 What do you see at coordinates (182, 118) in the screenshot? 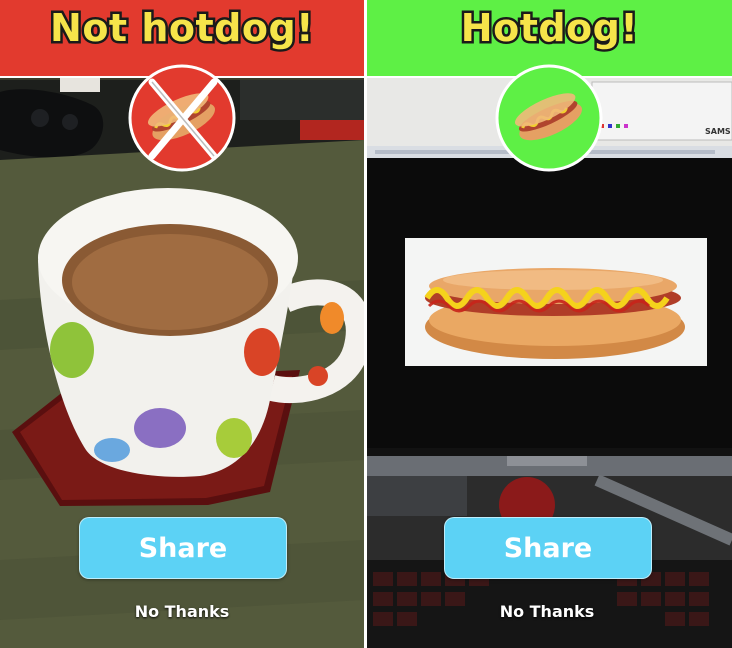
I see `not-hotdog-badge` at bounding box center [182, 118].